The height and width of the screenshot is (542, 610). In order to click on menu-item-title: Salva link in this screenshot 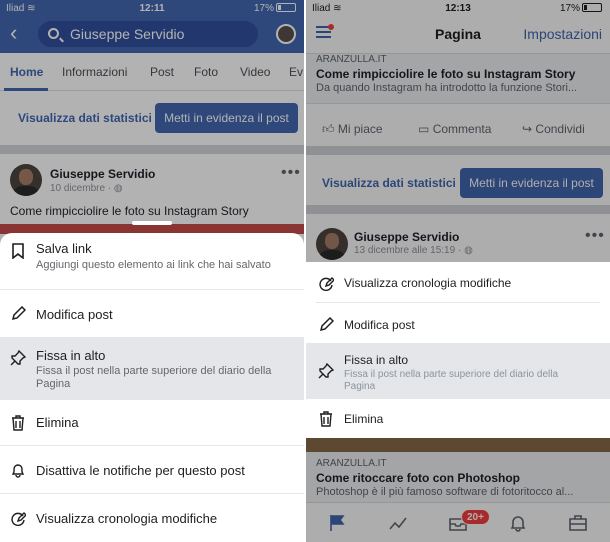, I will do `click(64, 248)`.